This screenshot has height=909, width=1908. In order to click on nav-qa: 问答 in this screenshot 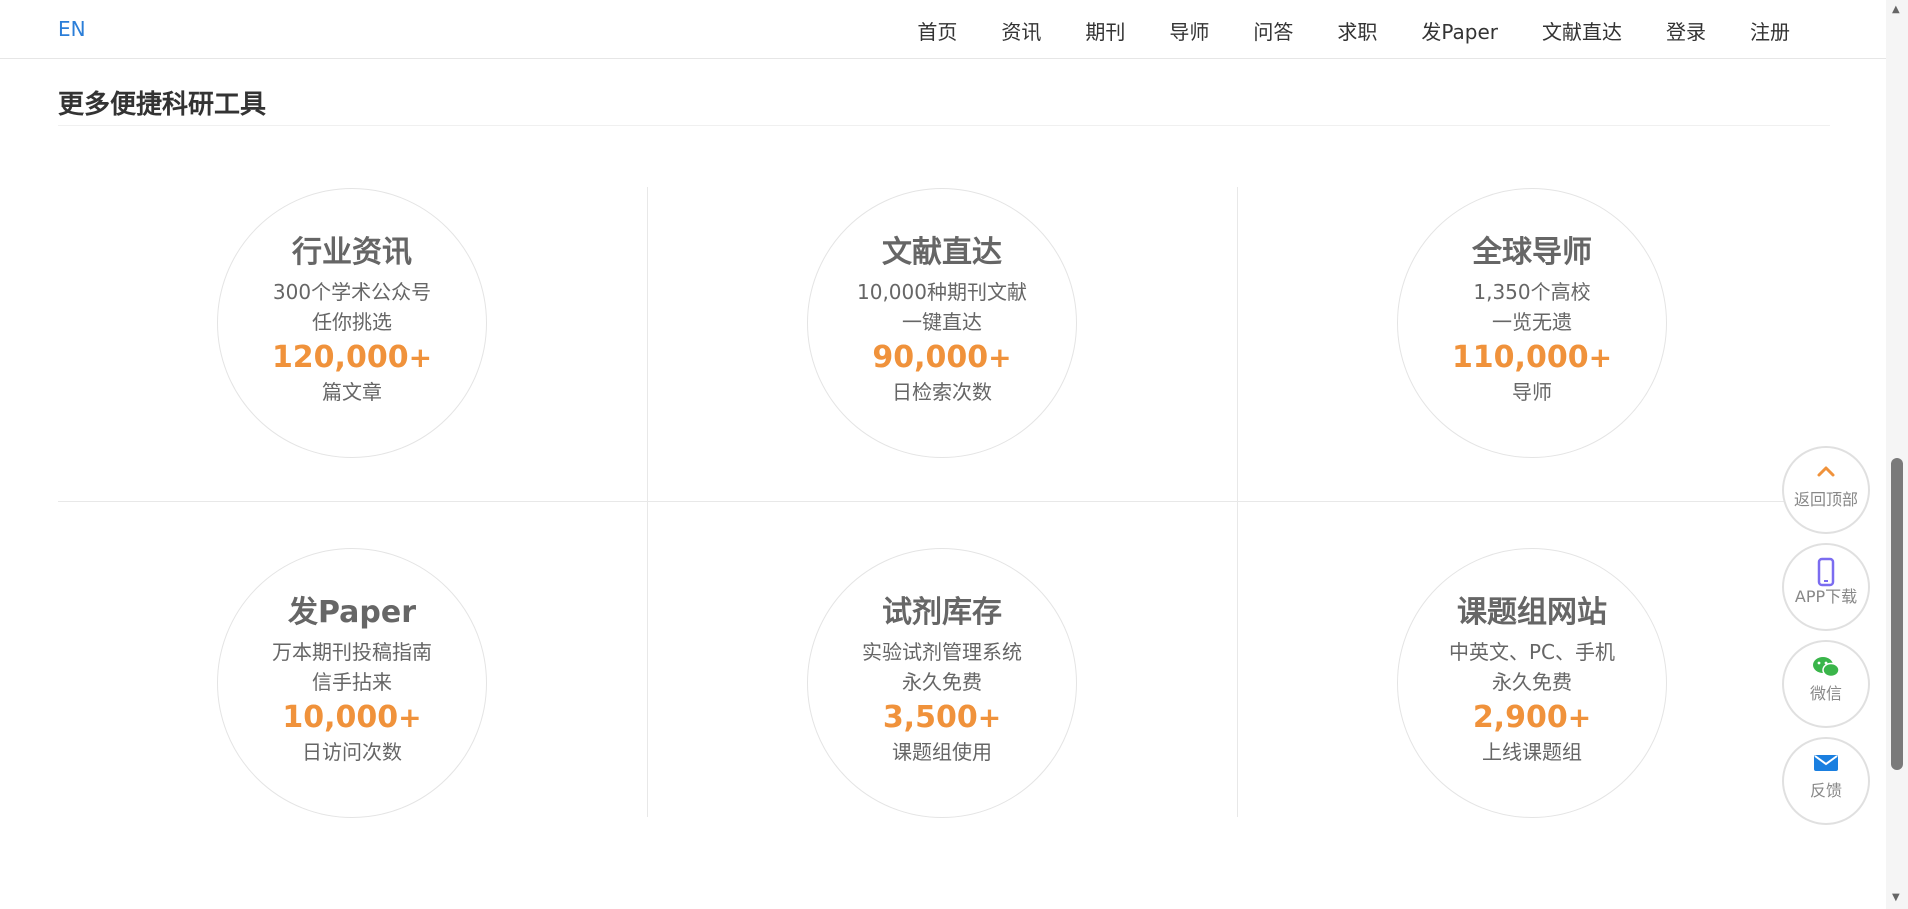, I will do `click(1273, 30)`.